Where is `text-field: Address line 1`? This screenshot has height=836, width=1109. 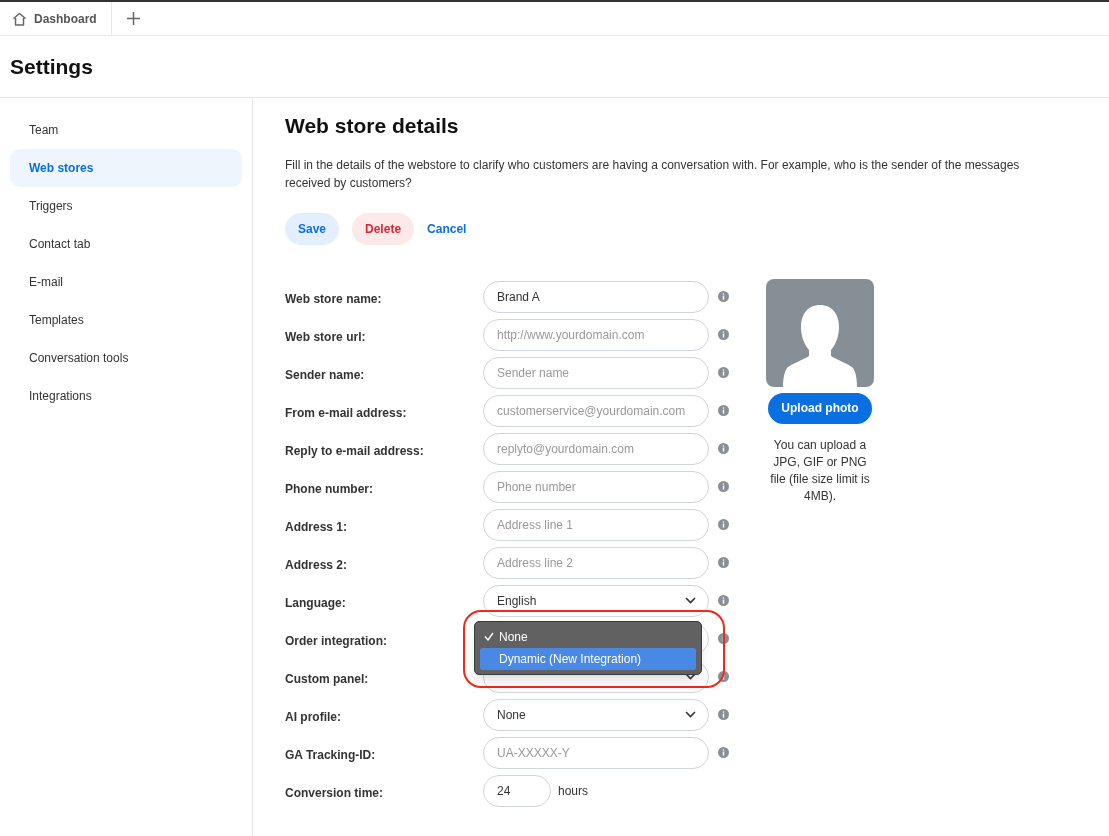 text-field: Address line 1 is located at coordinates (596, 524).